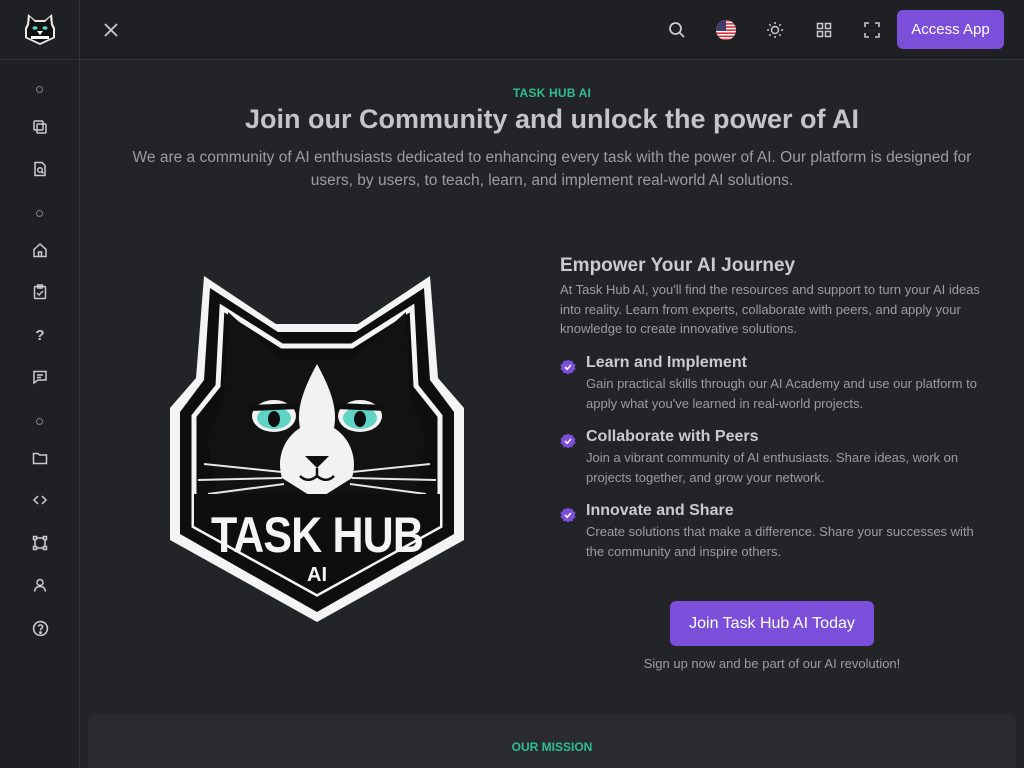  What do you see at coordinates (824, 30) in the screenshot?
I see `grid-icon` at bounding box center [824, 30].